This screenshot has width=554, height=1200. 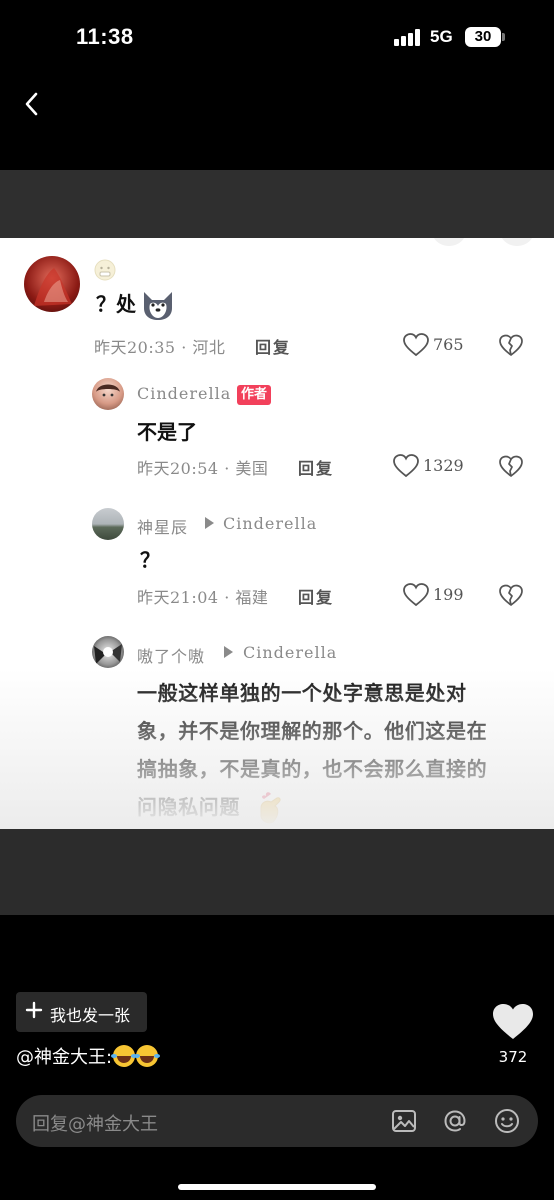 What do you see at coordinates (277, 36) in the screenshot?
I see `status-bar: 11:38 5G 30` at bounding box center [277, 36].